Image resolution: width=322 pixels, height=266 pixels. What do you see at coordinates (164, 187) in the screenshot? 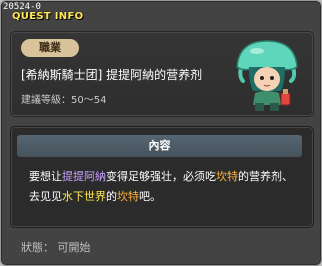
I see `quest-description: 要想让提提阿納变得足够强壮，必须吃坎特的营养剂、去见见水下世界的坎特吧。` at bounding box center [164, 187].